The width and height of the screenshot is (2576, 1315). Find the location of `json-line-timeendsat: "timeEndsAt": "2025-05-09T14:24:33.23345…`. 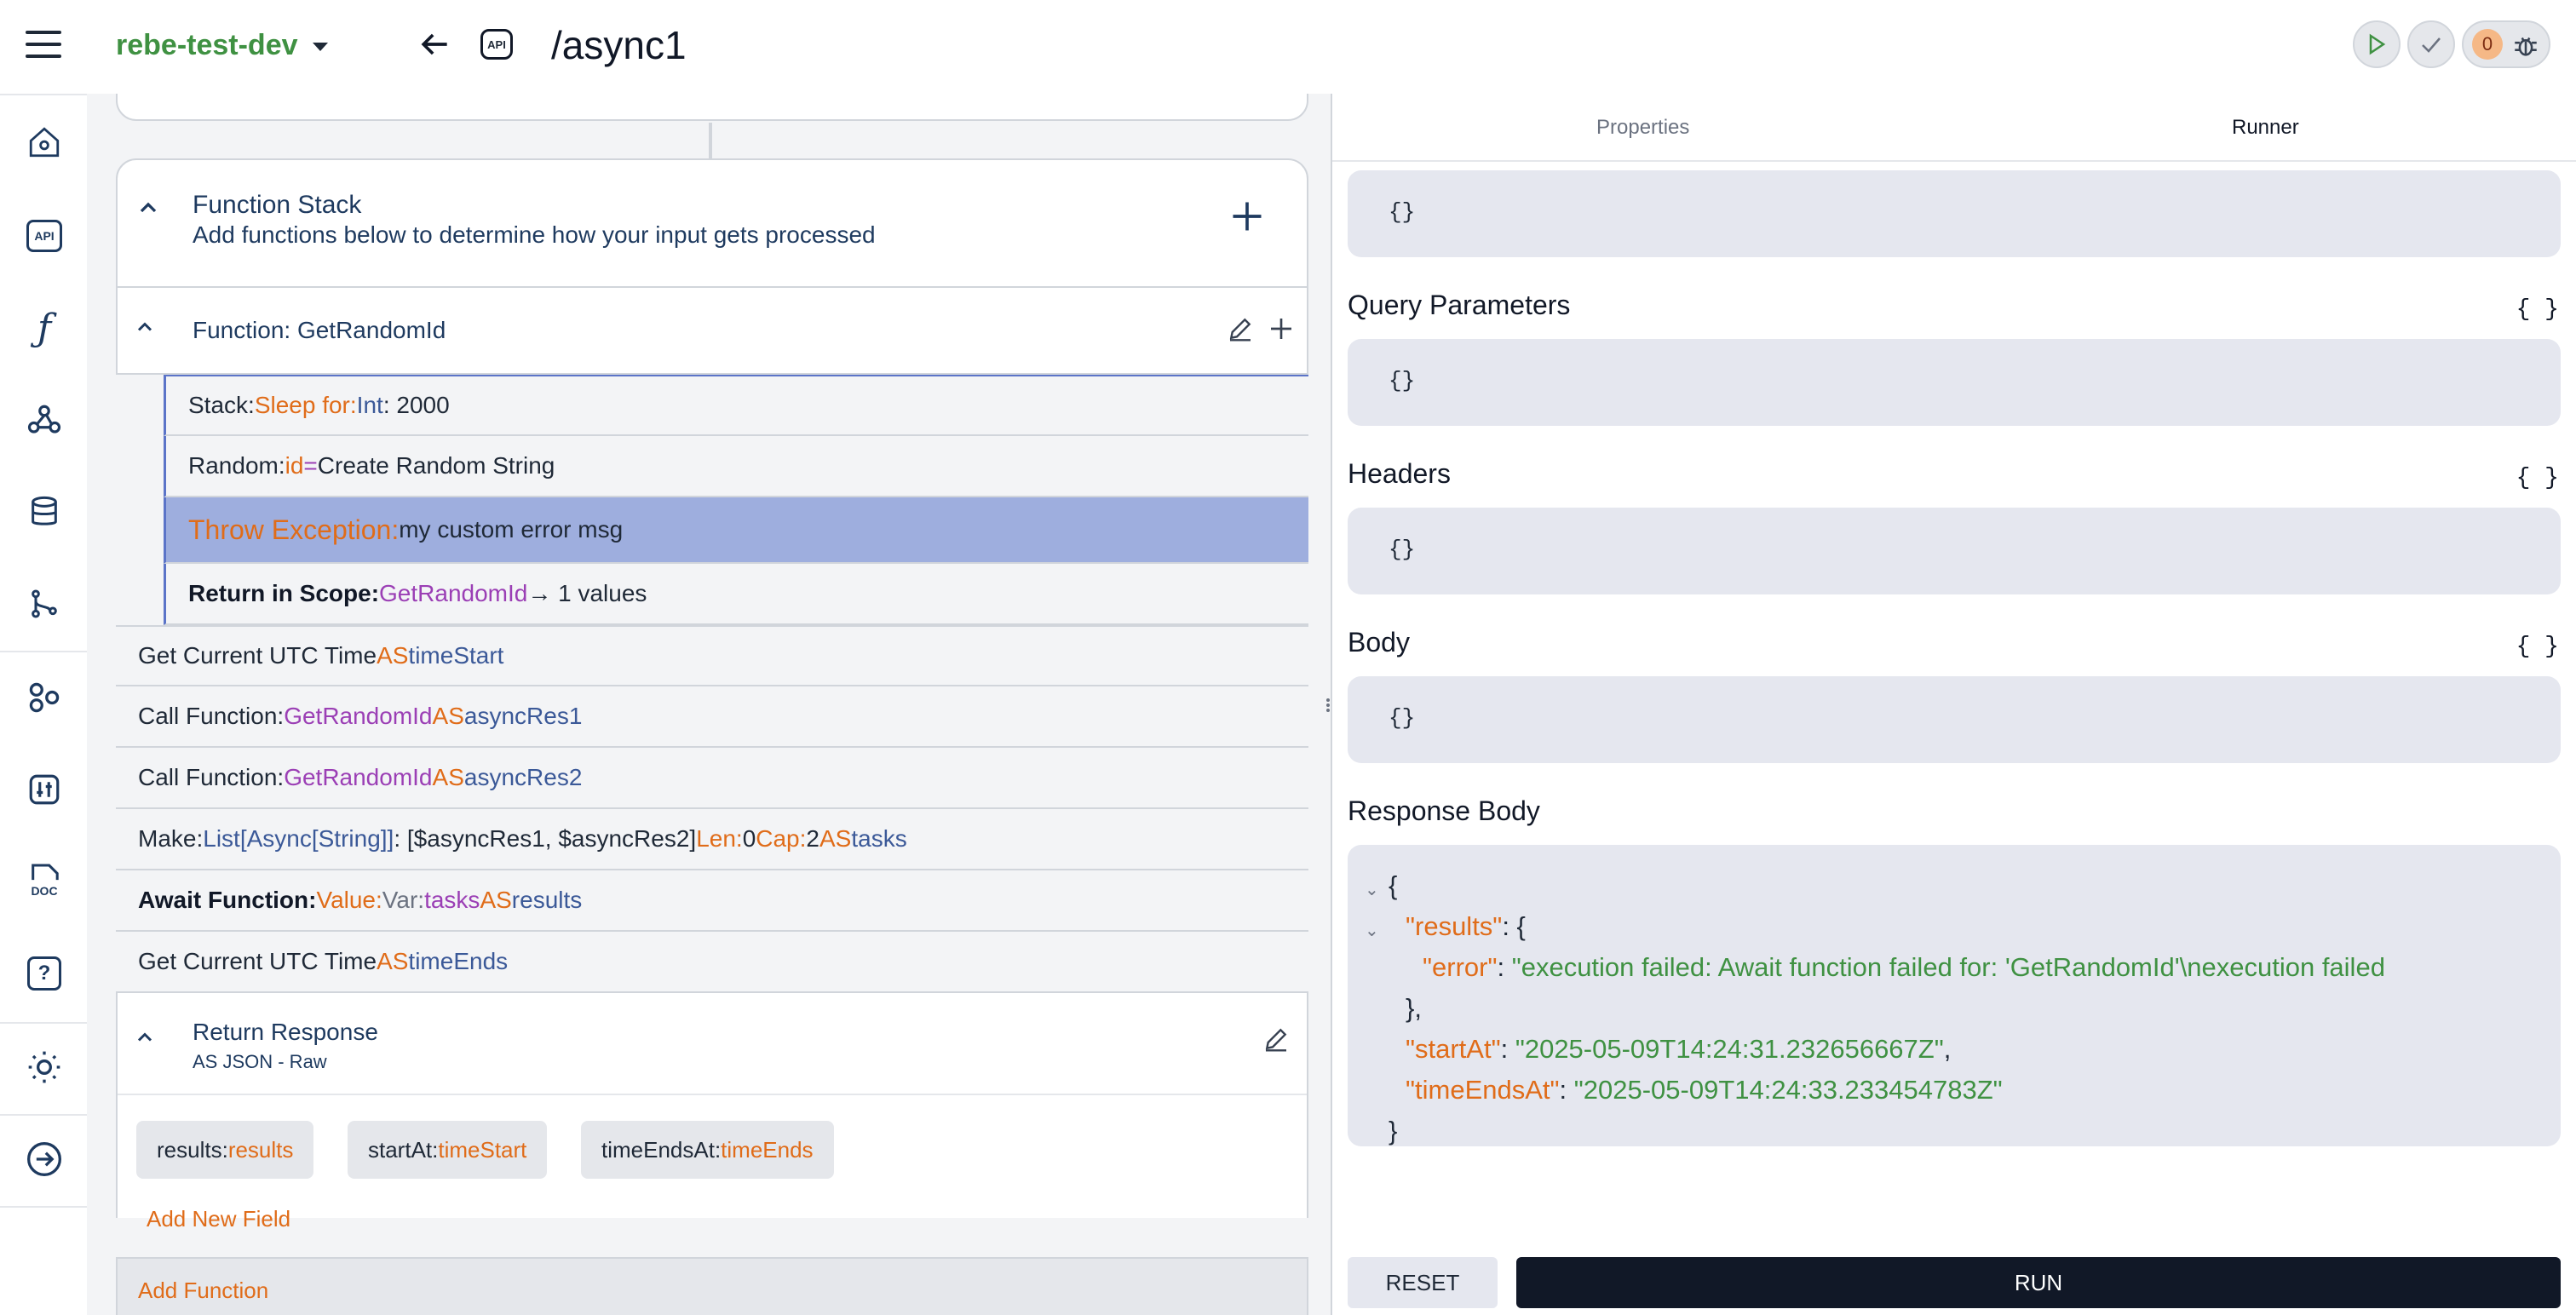

json-line-timeendsat: "timeEndsAt": "2025-05-09T14:24:33.23345… is located at coordinates (1704, 1090).